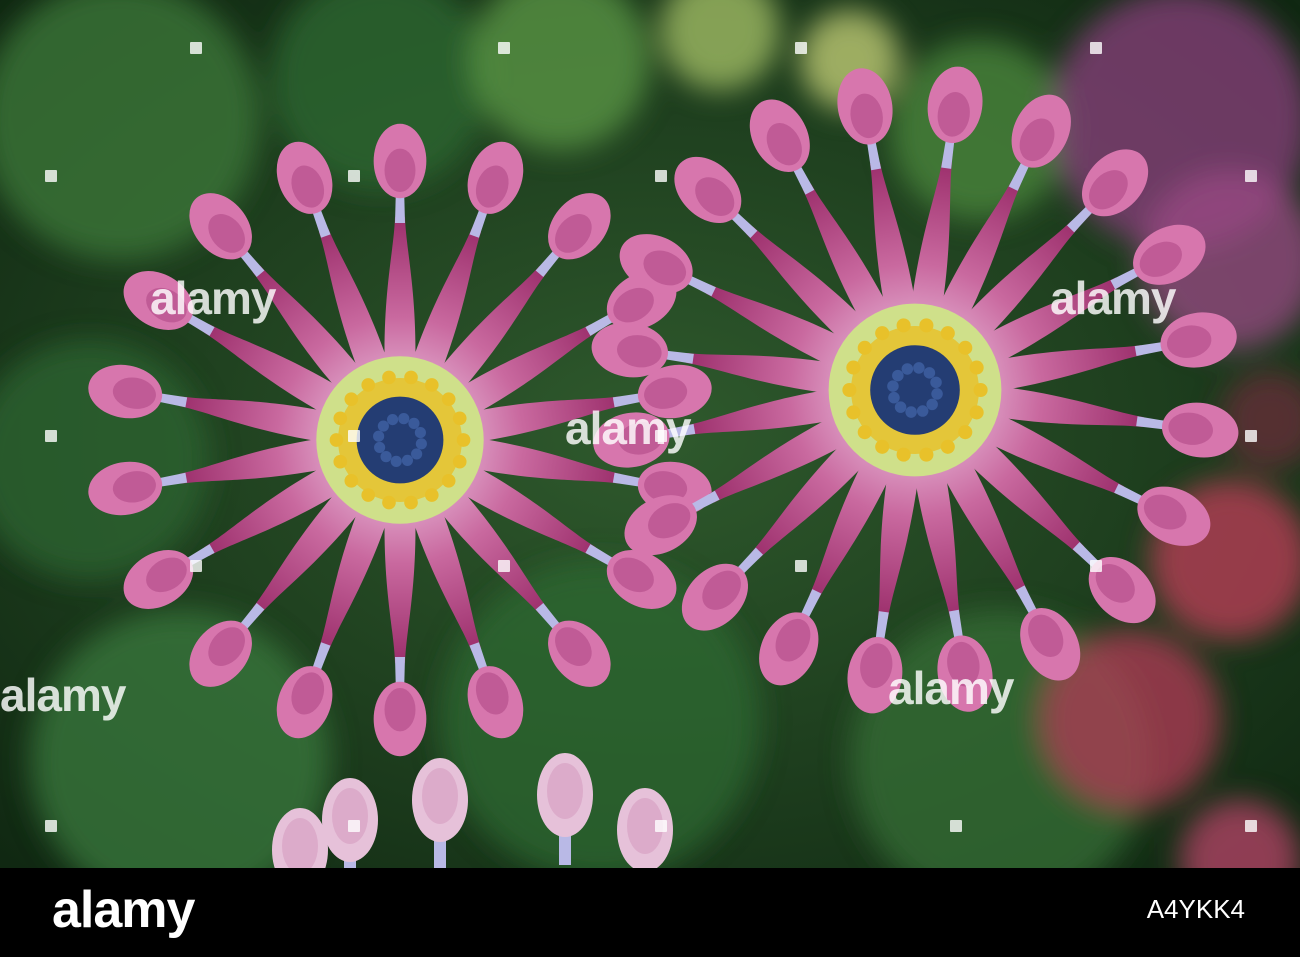 The image size is (1300, 957). I want to click on footer-bar: alamy A4YKK4, so click(650, 912).